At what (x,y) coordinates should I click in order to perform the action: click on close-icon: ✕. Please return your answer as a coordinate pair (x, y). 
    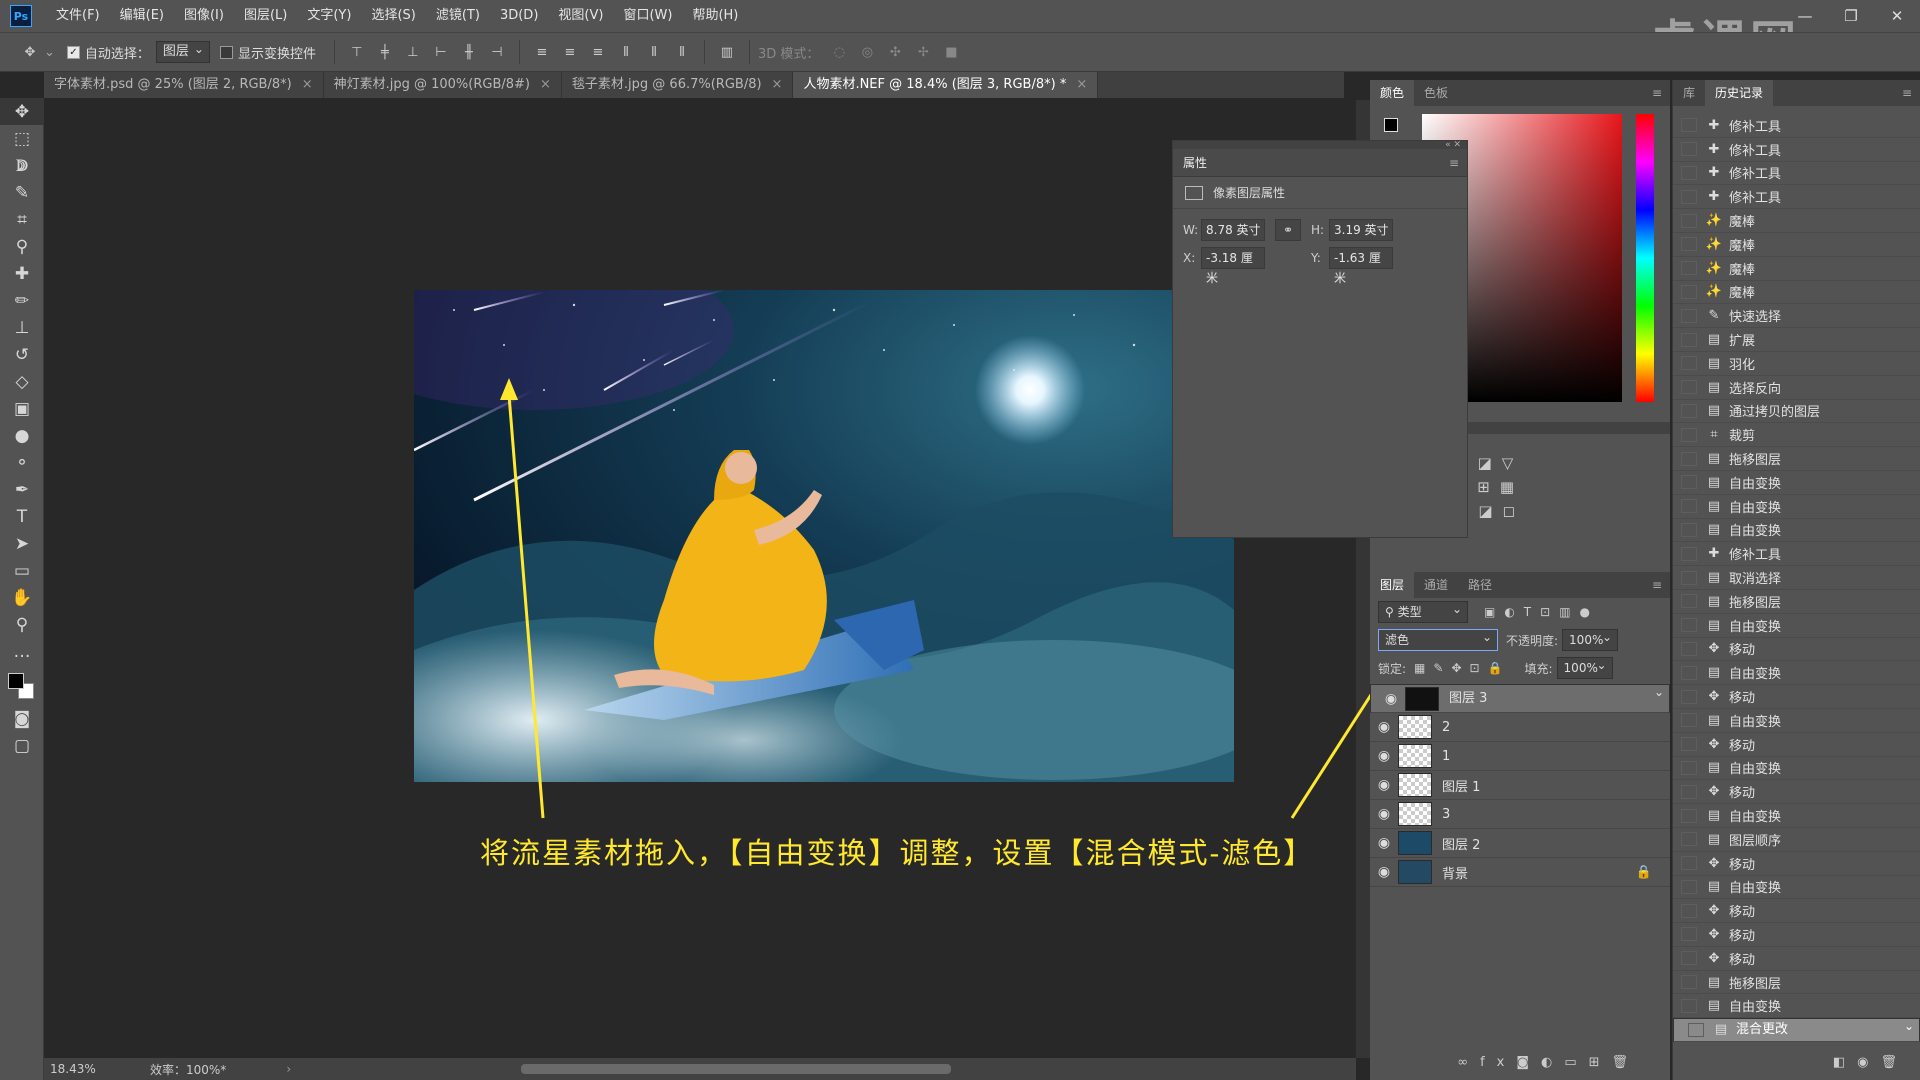
    Looking at the image, I should click on (1897, 16).